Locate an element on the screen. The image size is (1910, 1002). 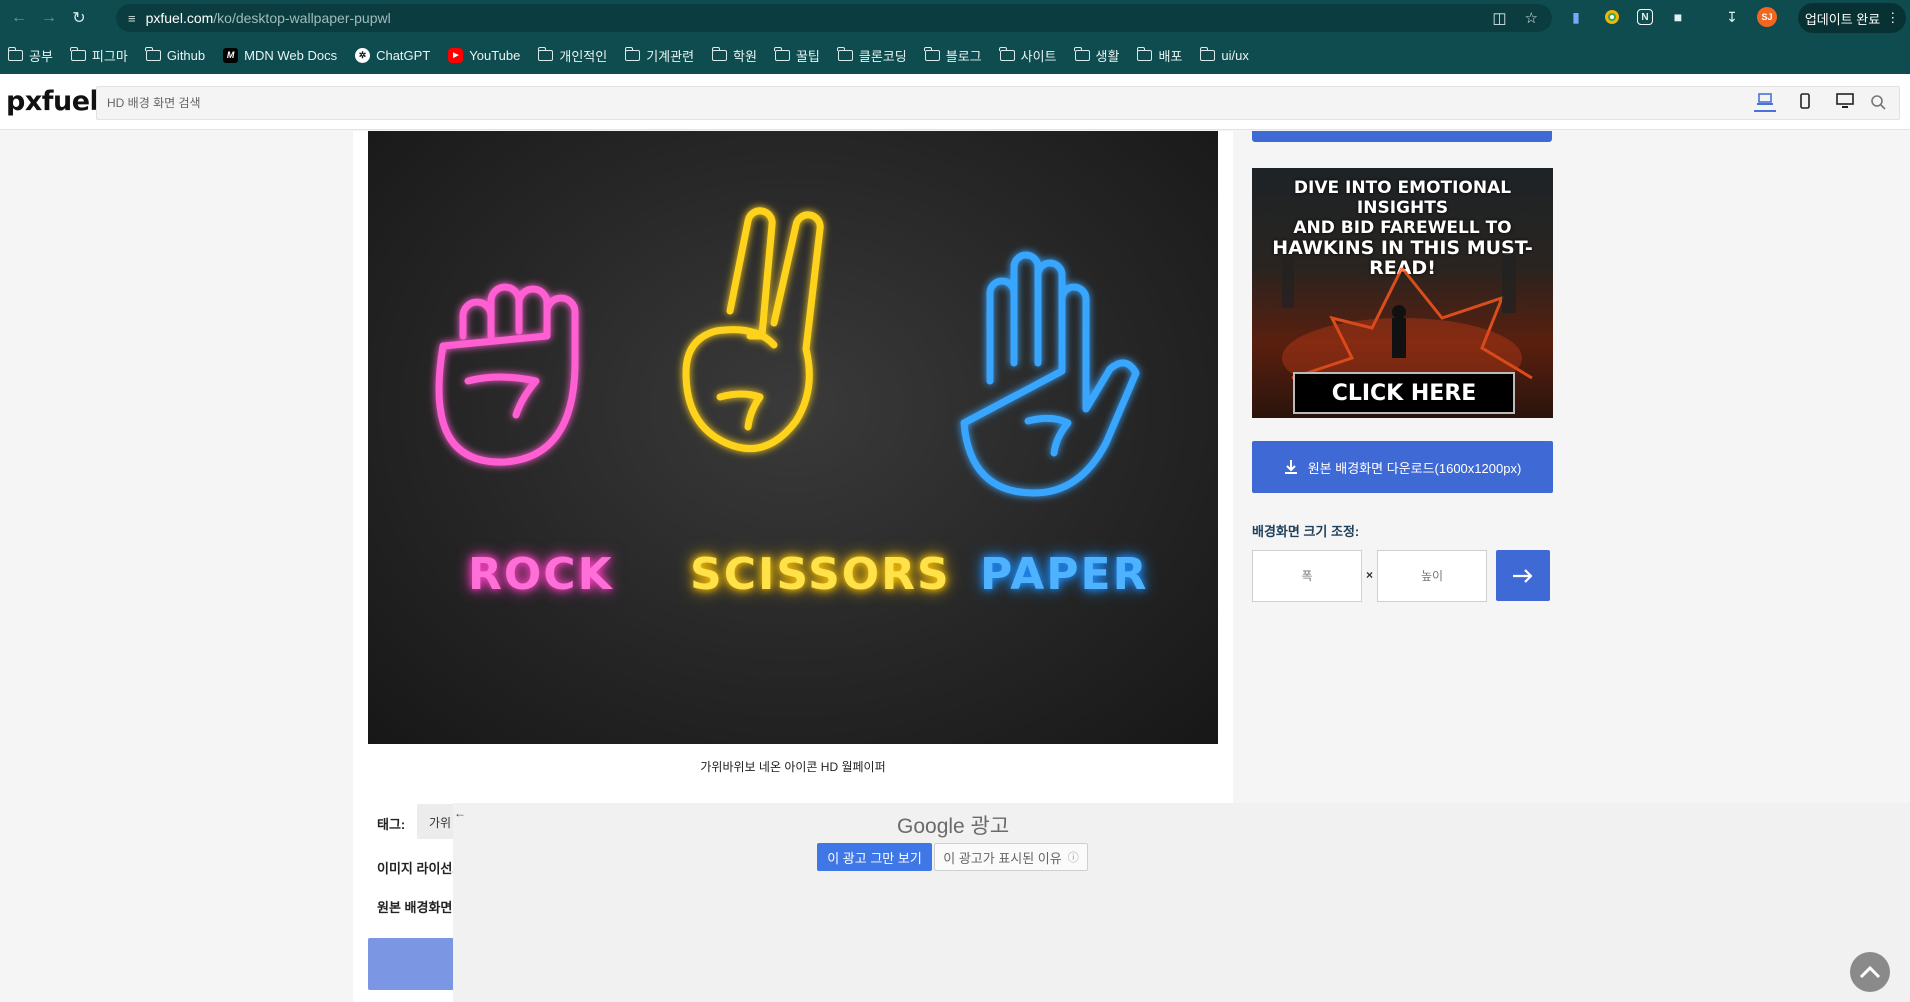
rock-fist-icon is located at coordinates (507, 374).